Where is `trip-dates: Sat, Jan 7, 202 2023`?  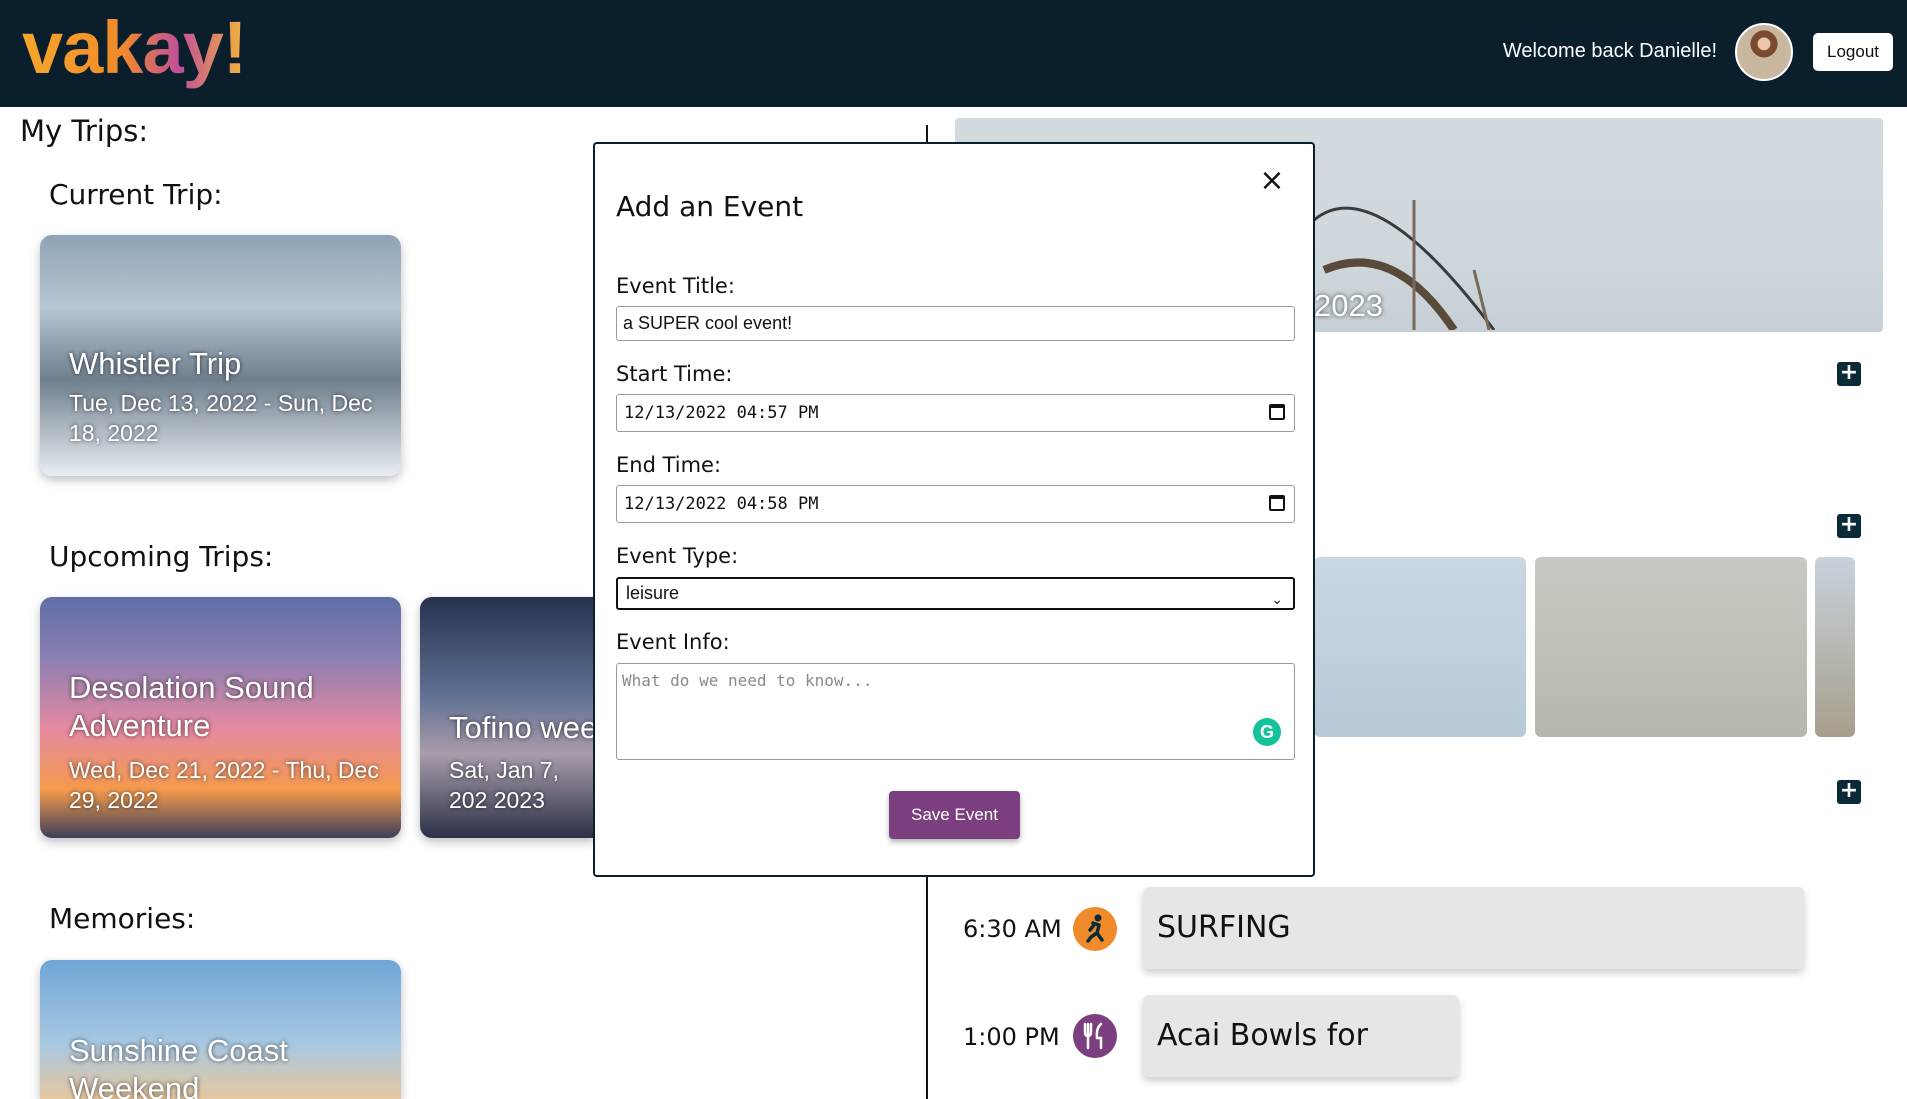
trip-dates: Sat, Jan 7, 202 2023 is located at coordinates (504, 785).